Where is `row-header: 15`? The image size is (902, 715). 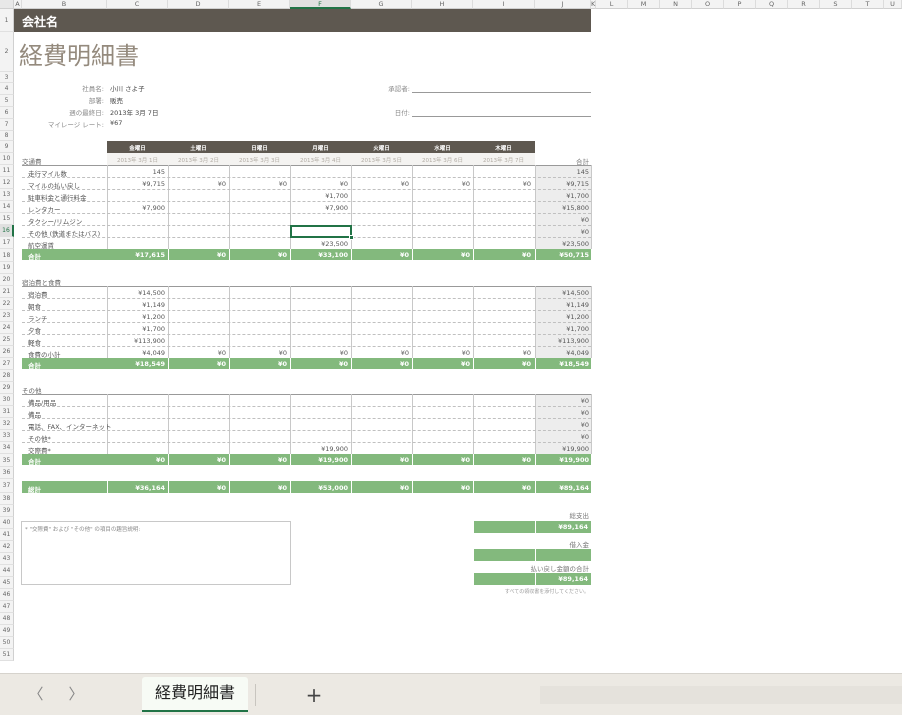 row-header: 15 is located at coordinates (7, 219).